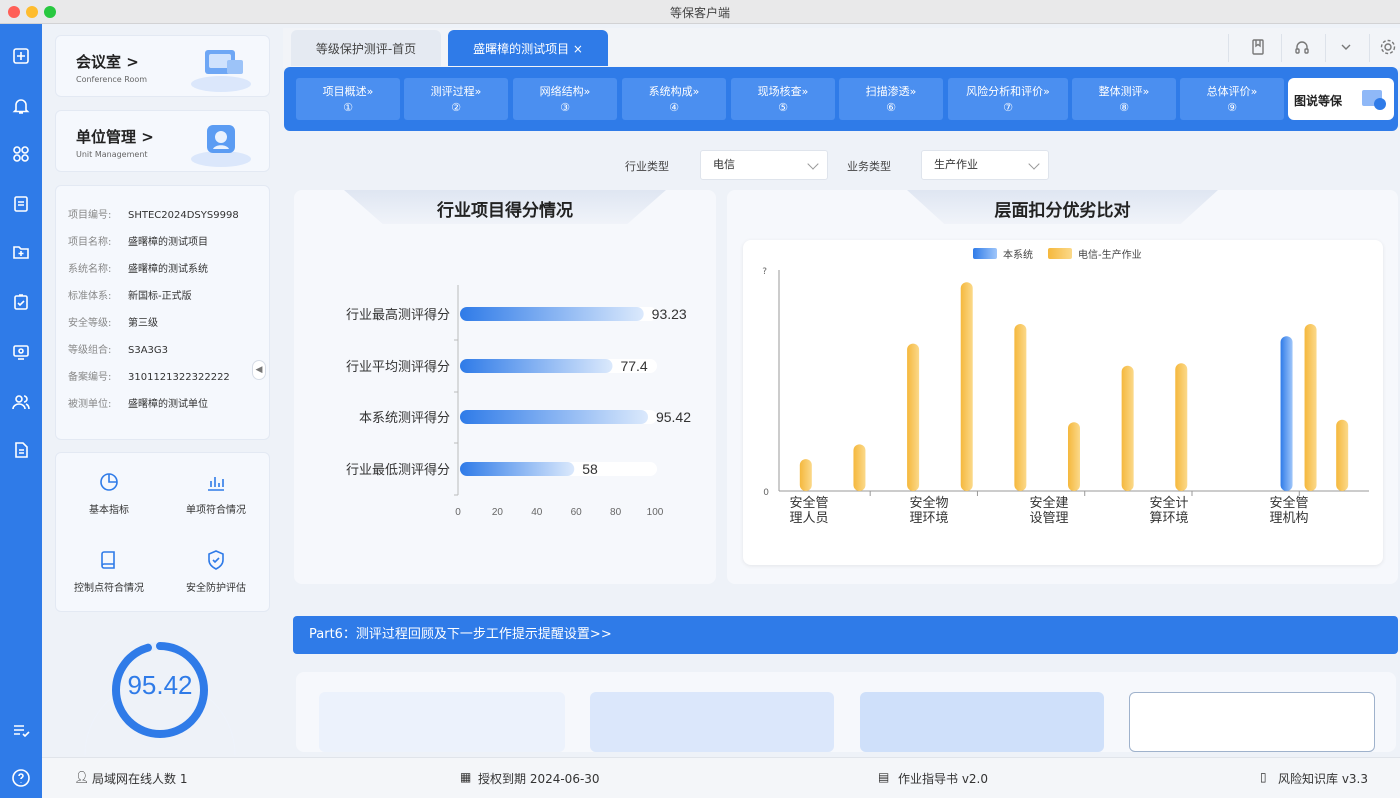 Image resolution: width=1400 pixels, height=798 pixels. Describe the element at coordinates (674, 99) in the screenshot. I see `step-system-composition: 系统构成» ④` at that location.